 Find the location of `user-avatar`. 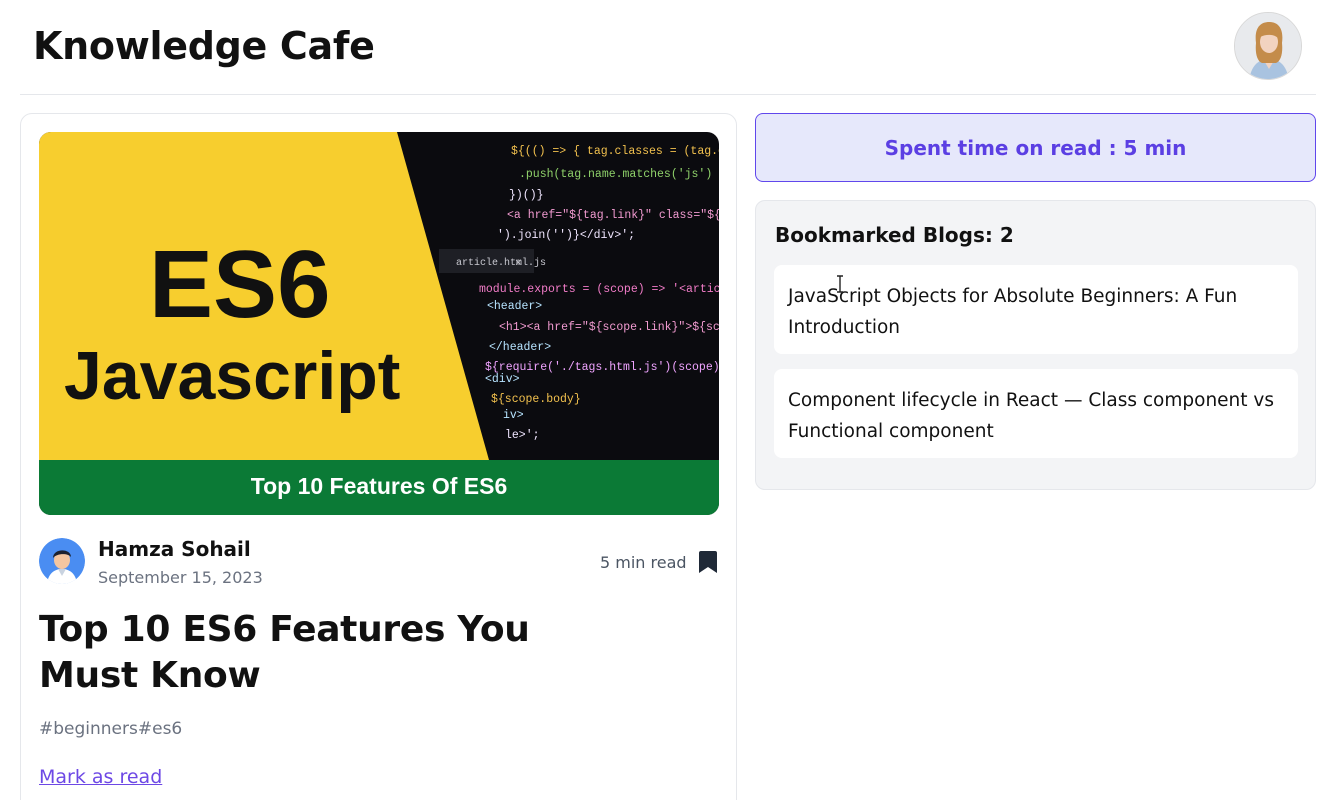

user-avatar is located at coordinates (1268, 46).